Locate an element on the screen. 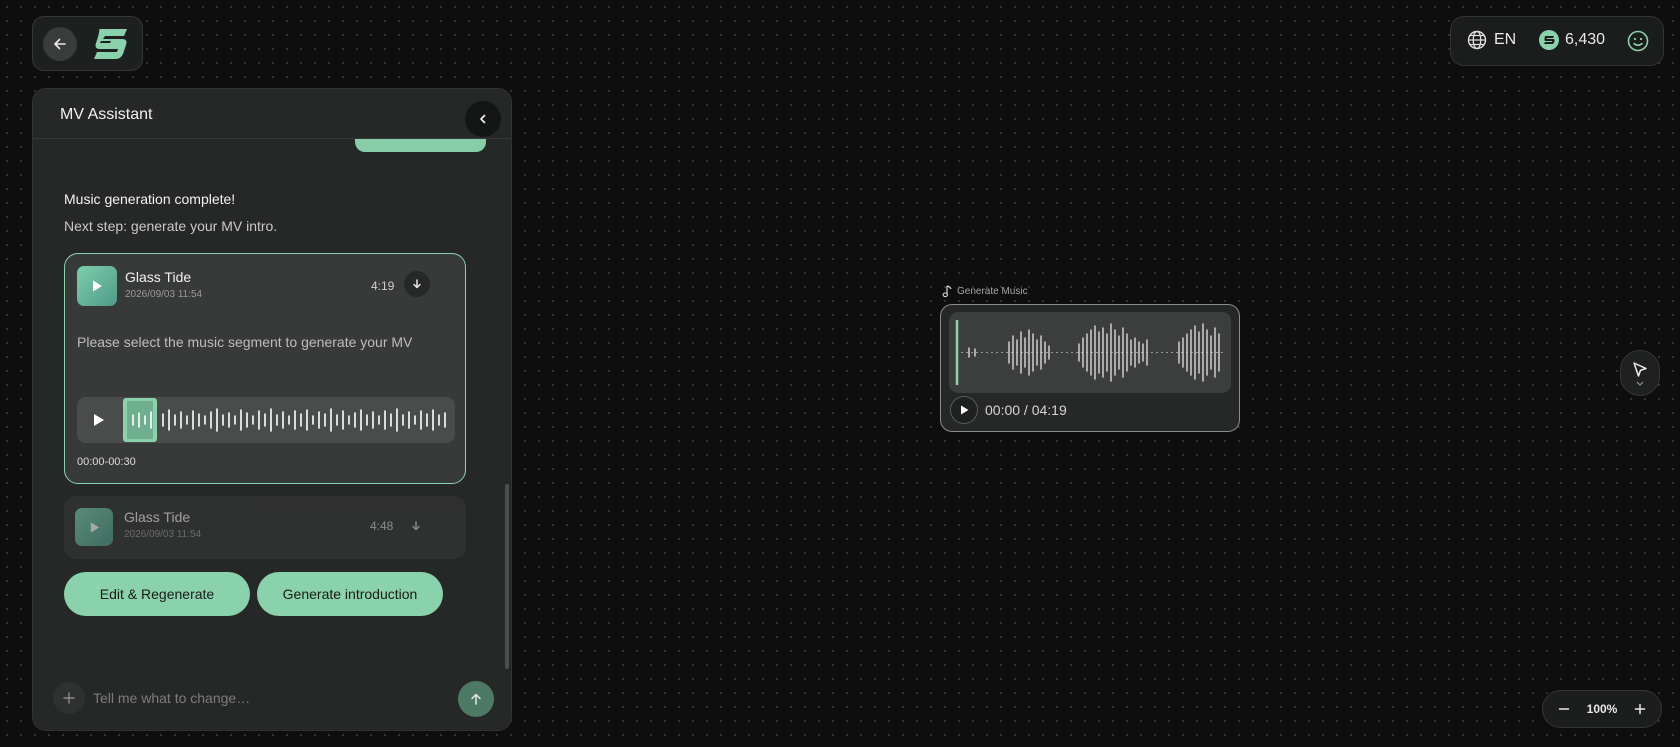 The width and height of the screenshot is (1680, 747). music-note-icon is located at coordinates (947, 291).